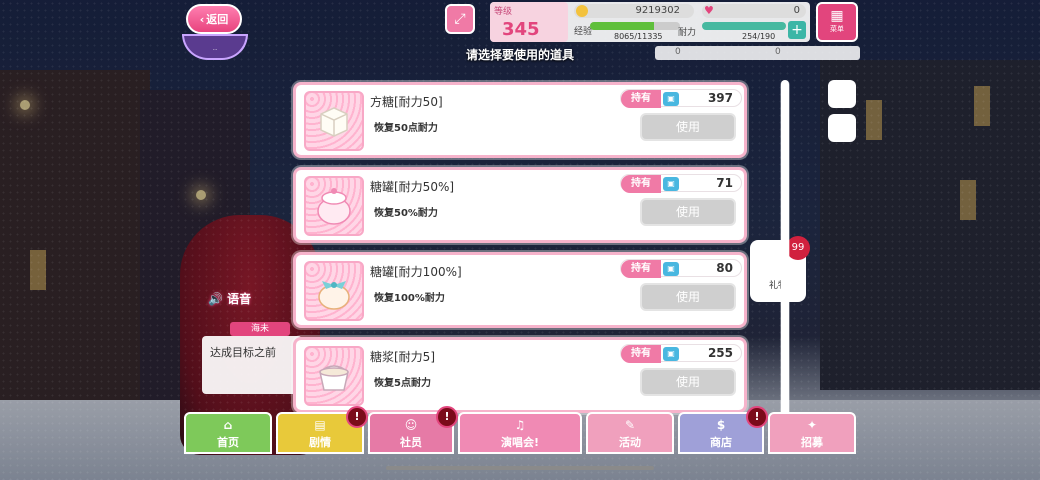 The image size is (1040, 480). What do you see at coordinates (217, 19) in the screenshot?
I see `back-label: 返回` at bounding box center [217, 19].